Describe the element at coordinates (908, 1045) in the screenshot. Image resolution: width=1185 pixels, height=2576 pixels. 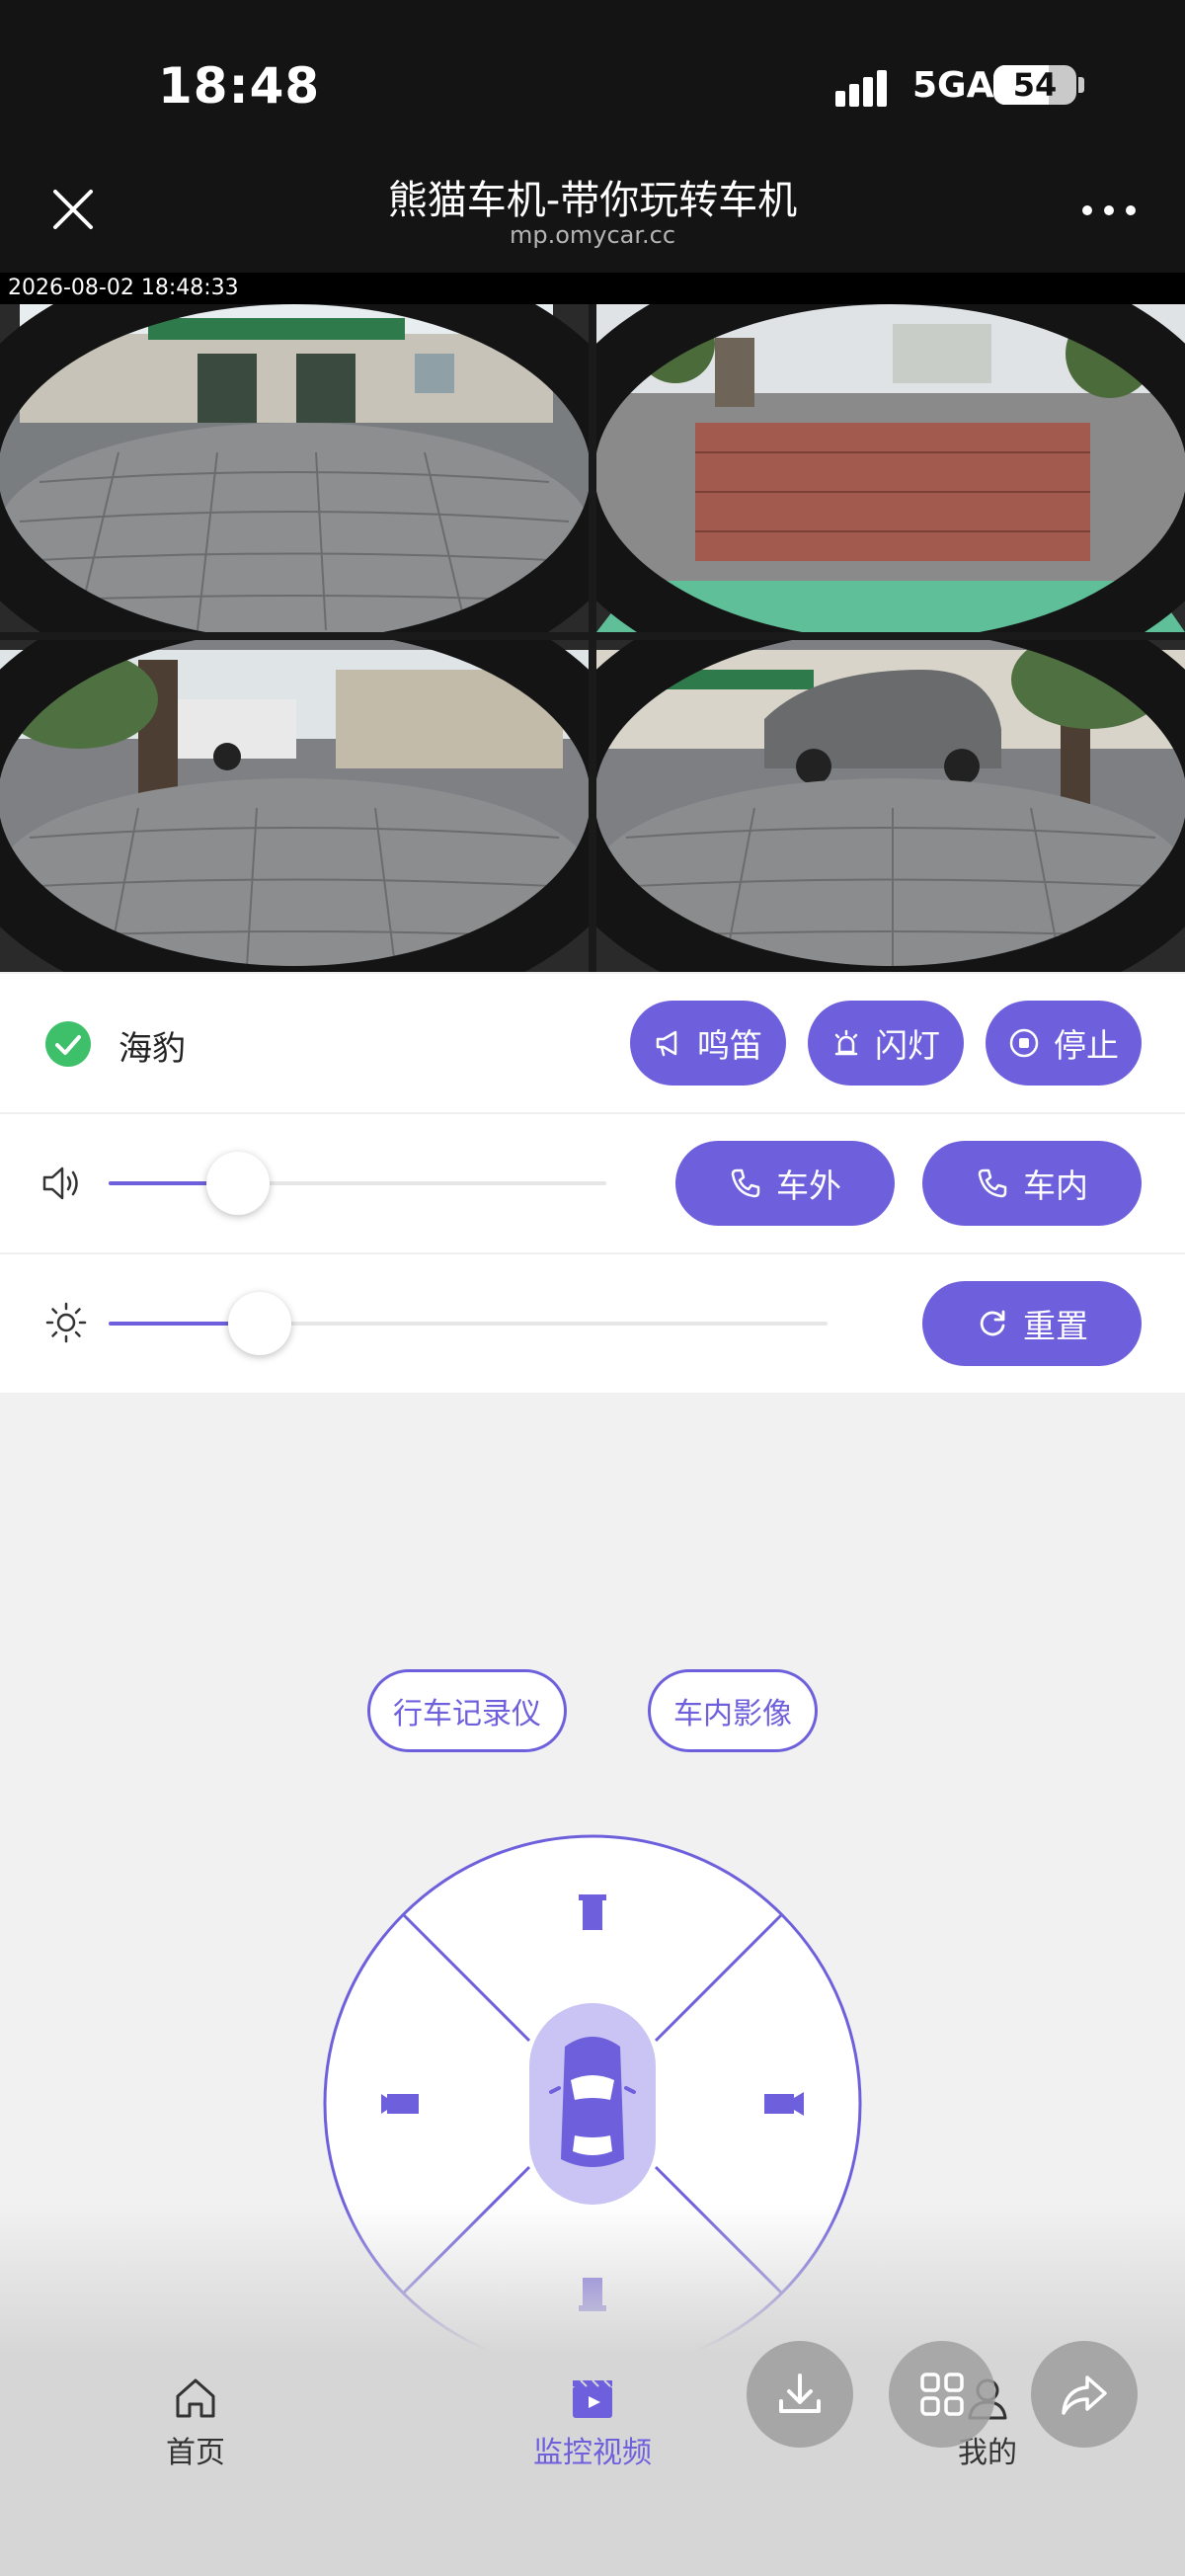
I see `flash-lights-label: 闪灯` at that location.